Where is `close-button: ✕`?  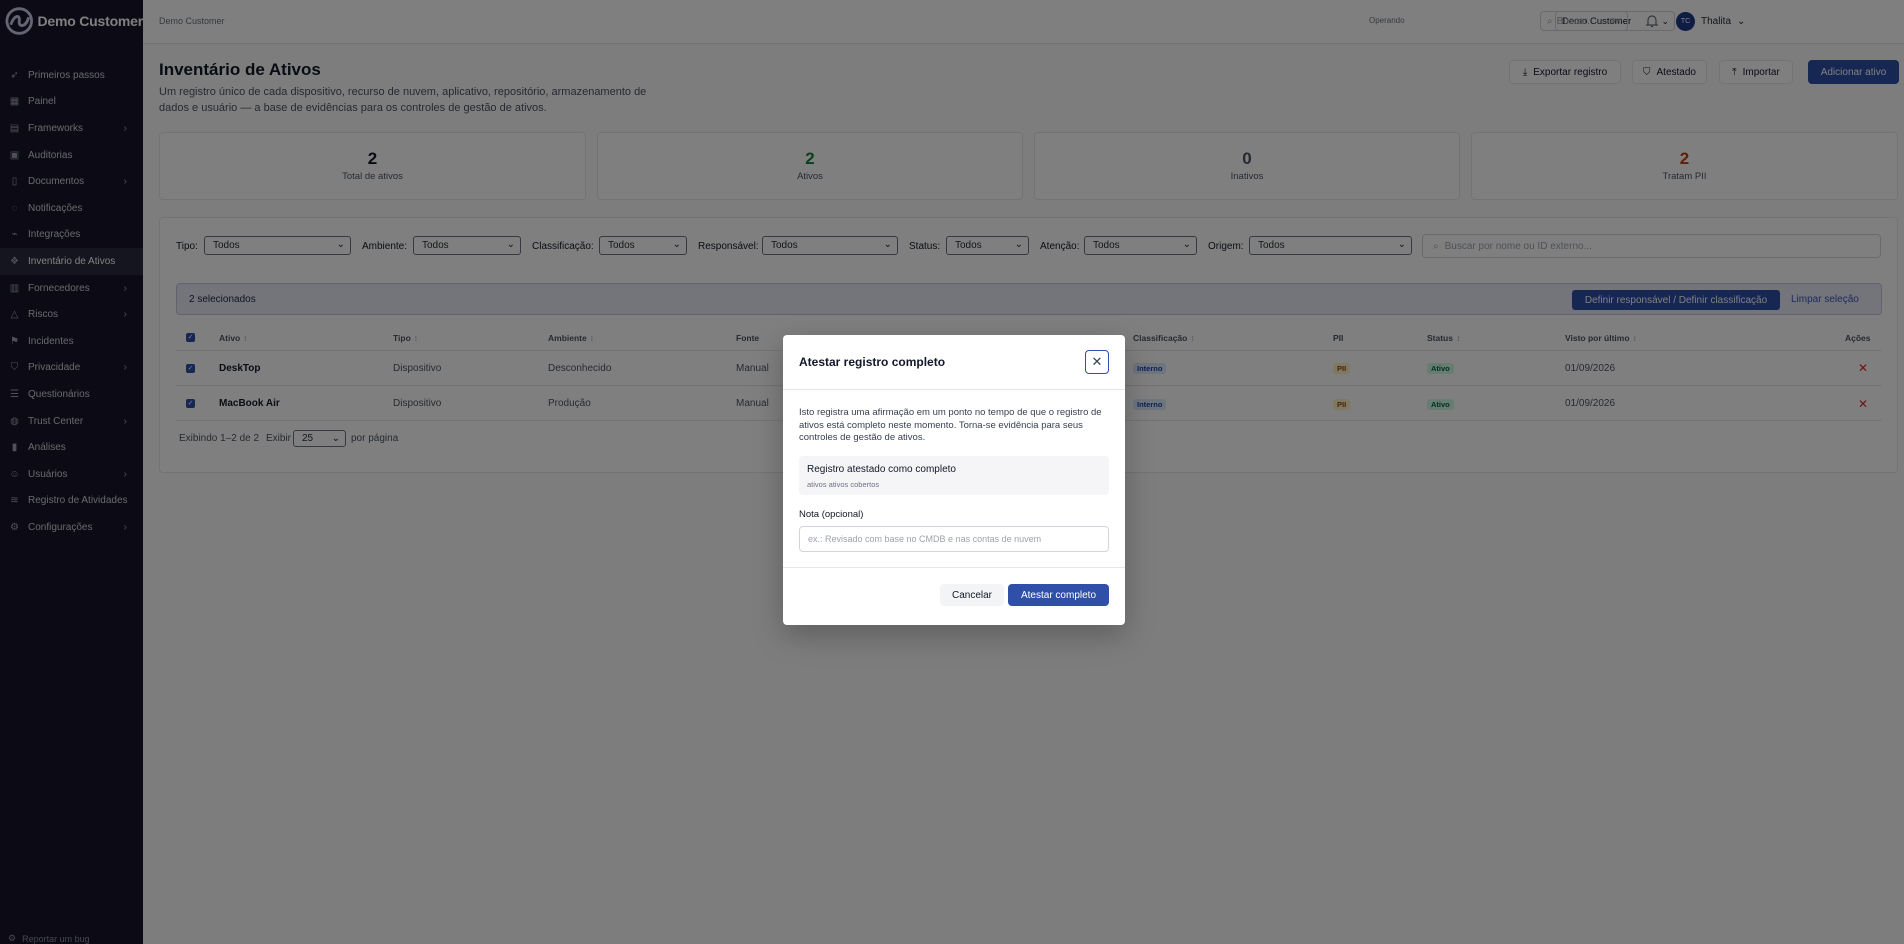 close-button: ✕ is located at coordinates (1097, 362).